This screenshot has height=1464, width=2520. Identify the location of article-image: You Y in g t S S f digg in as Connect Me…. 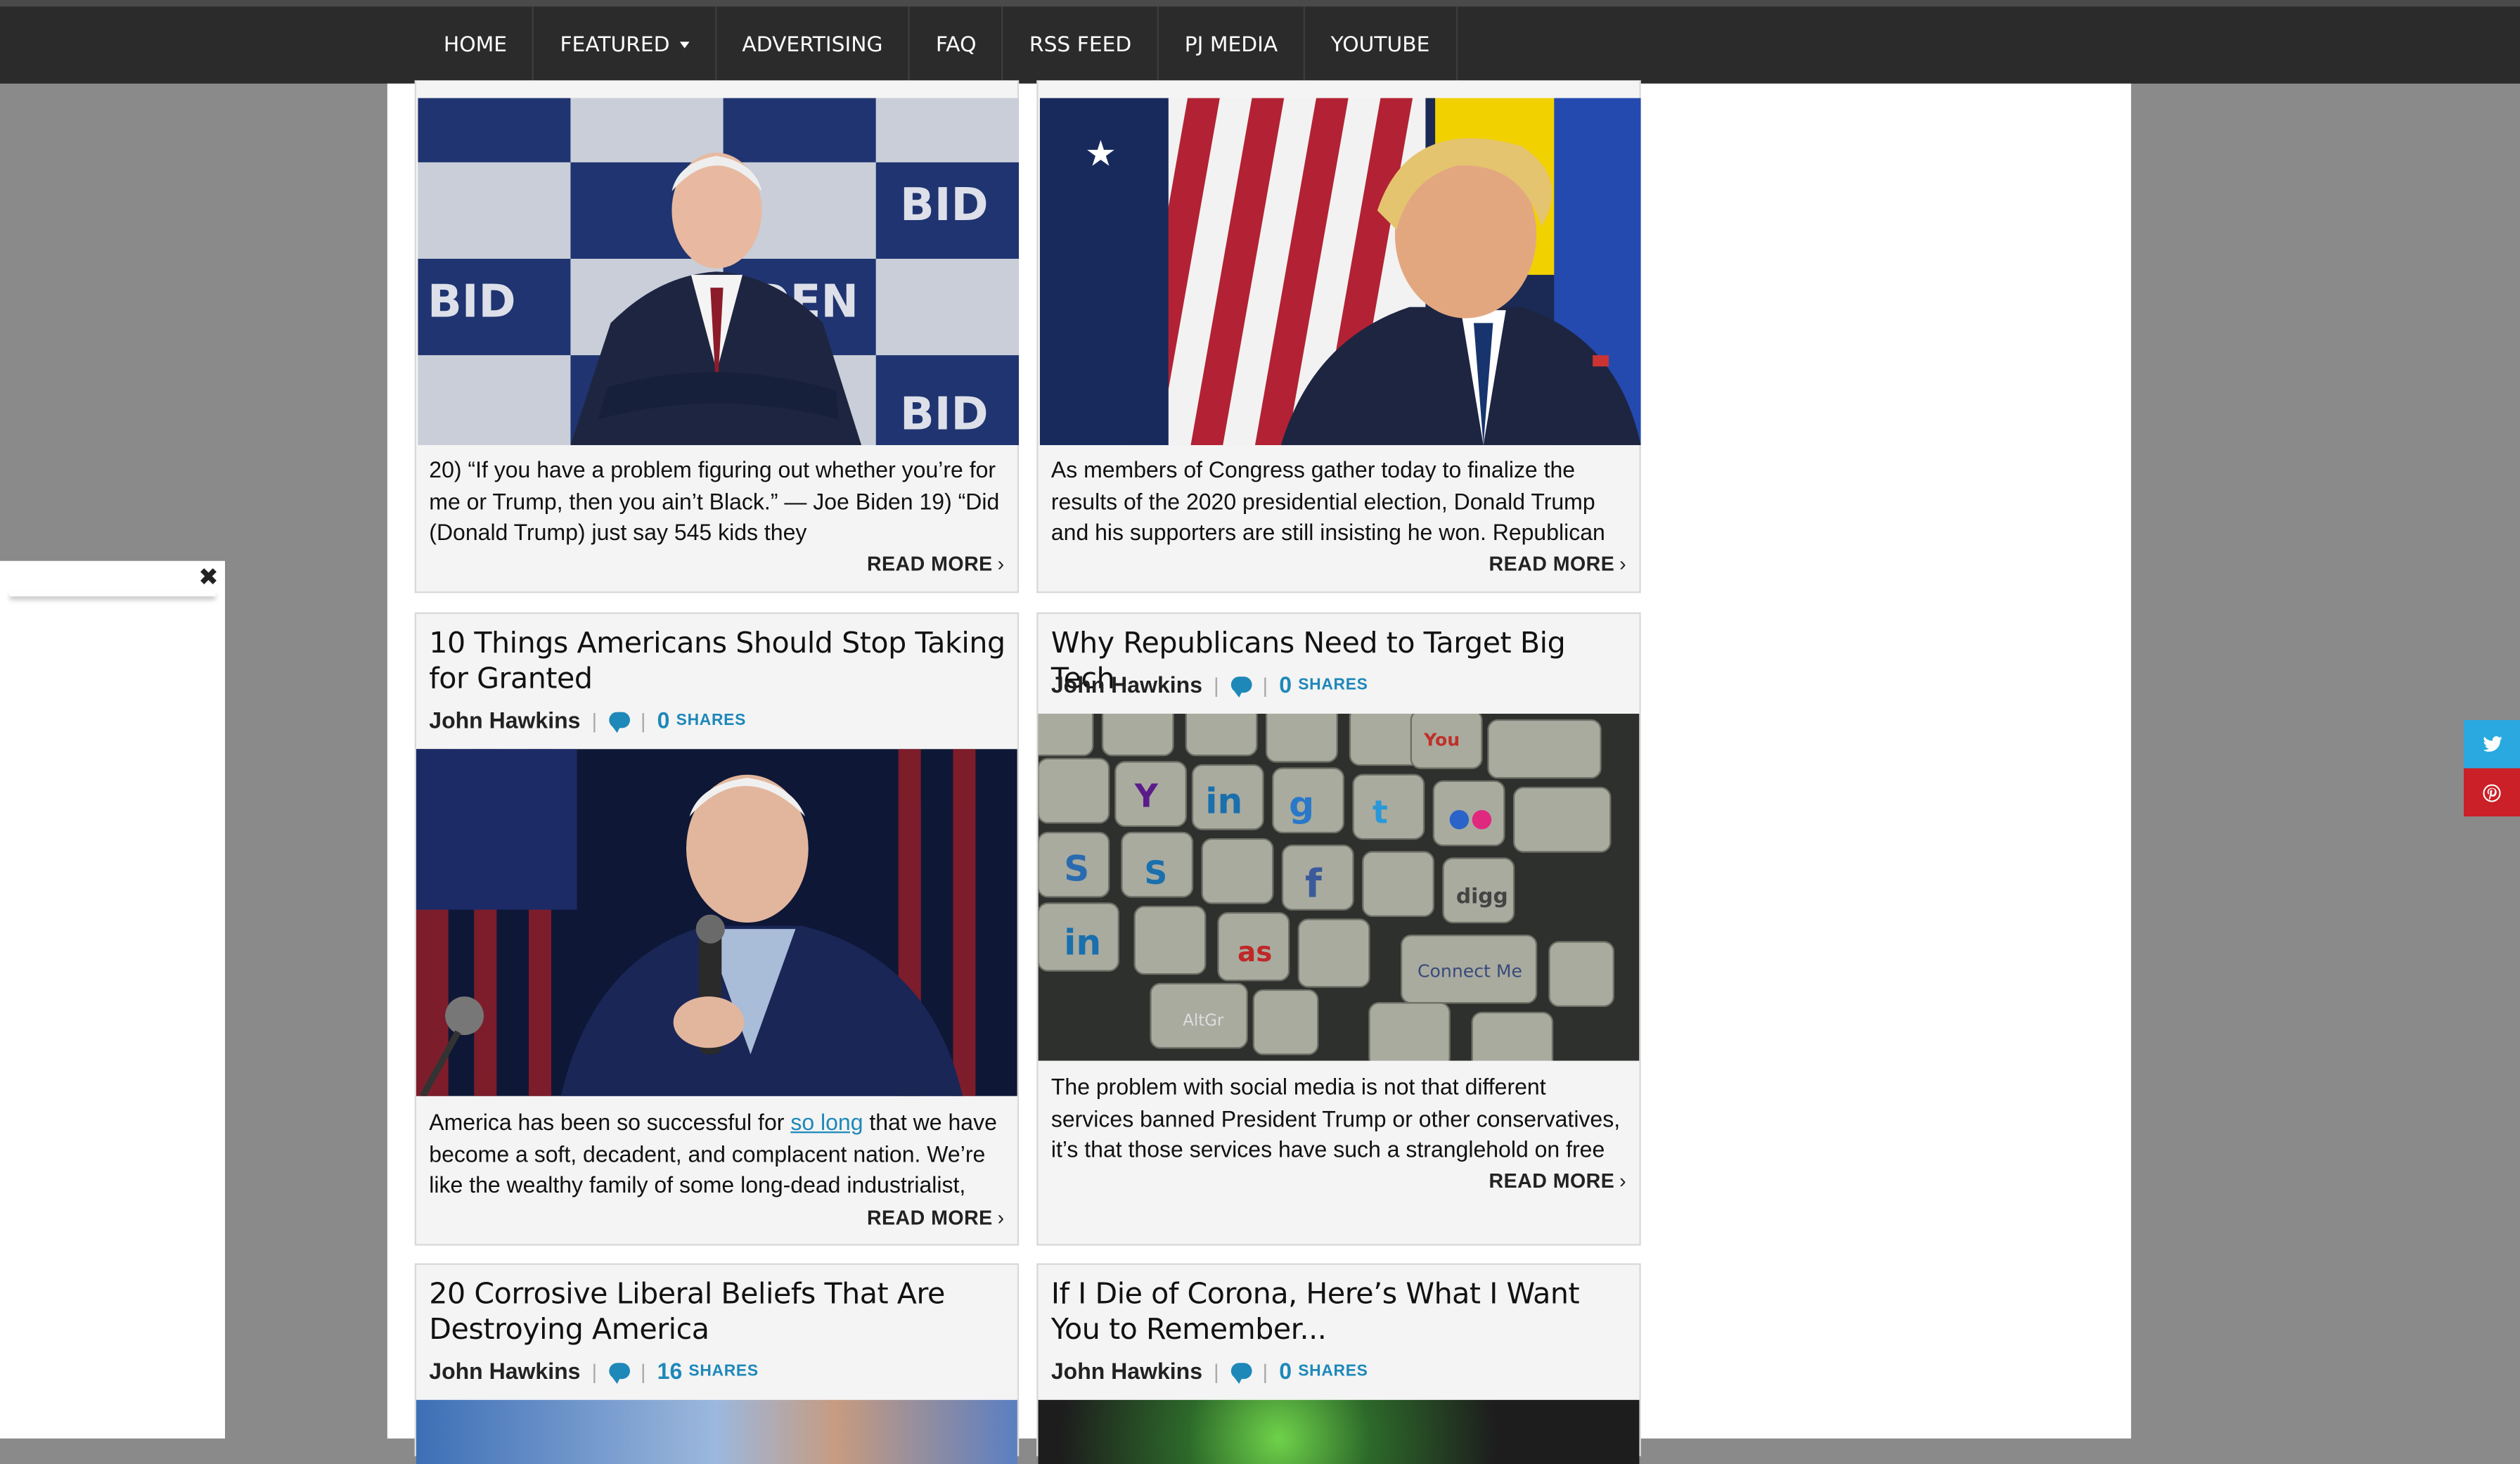
(1339, 887).